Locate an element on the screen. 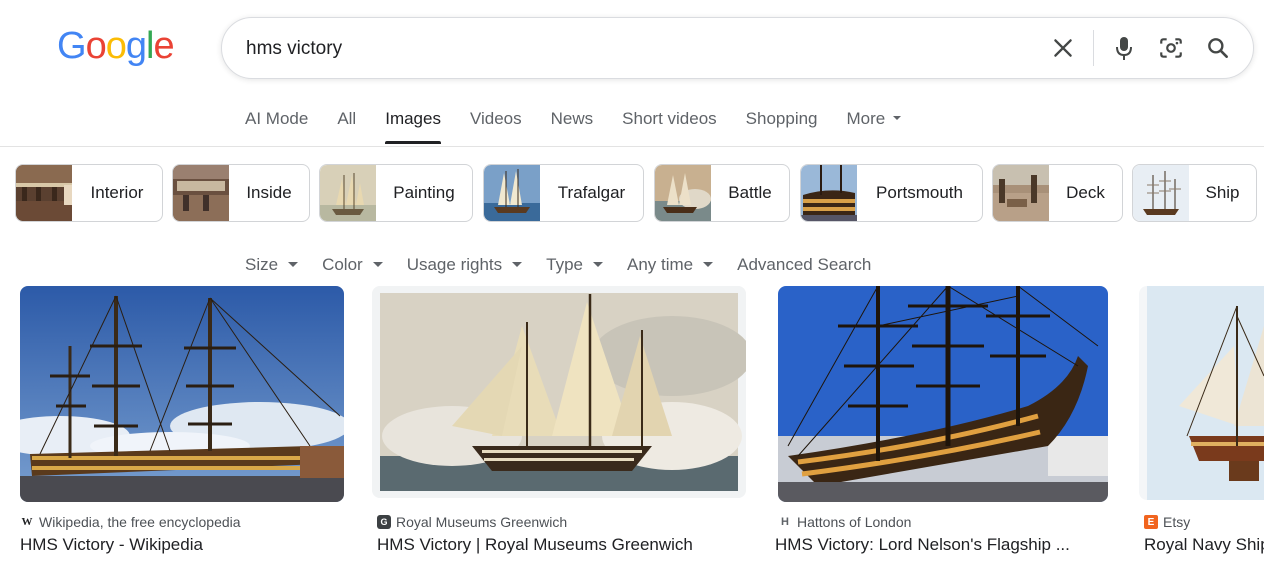 This screenshot has width=1264, height=565. search-box: hms victory is located at coordinates (737, 48).